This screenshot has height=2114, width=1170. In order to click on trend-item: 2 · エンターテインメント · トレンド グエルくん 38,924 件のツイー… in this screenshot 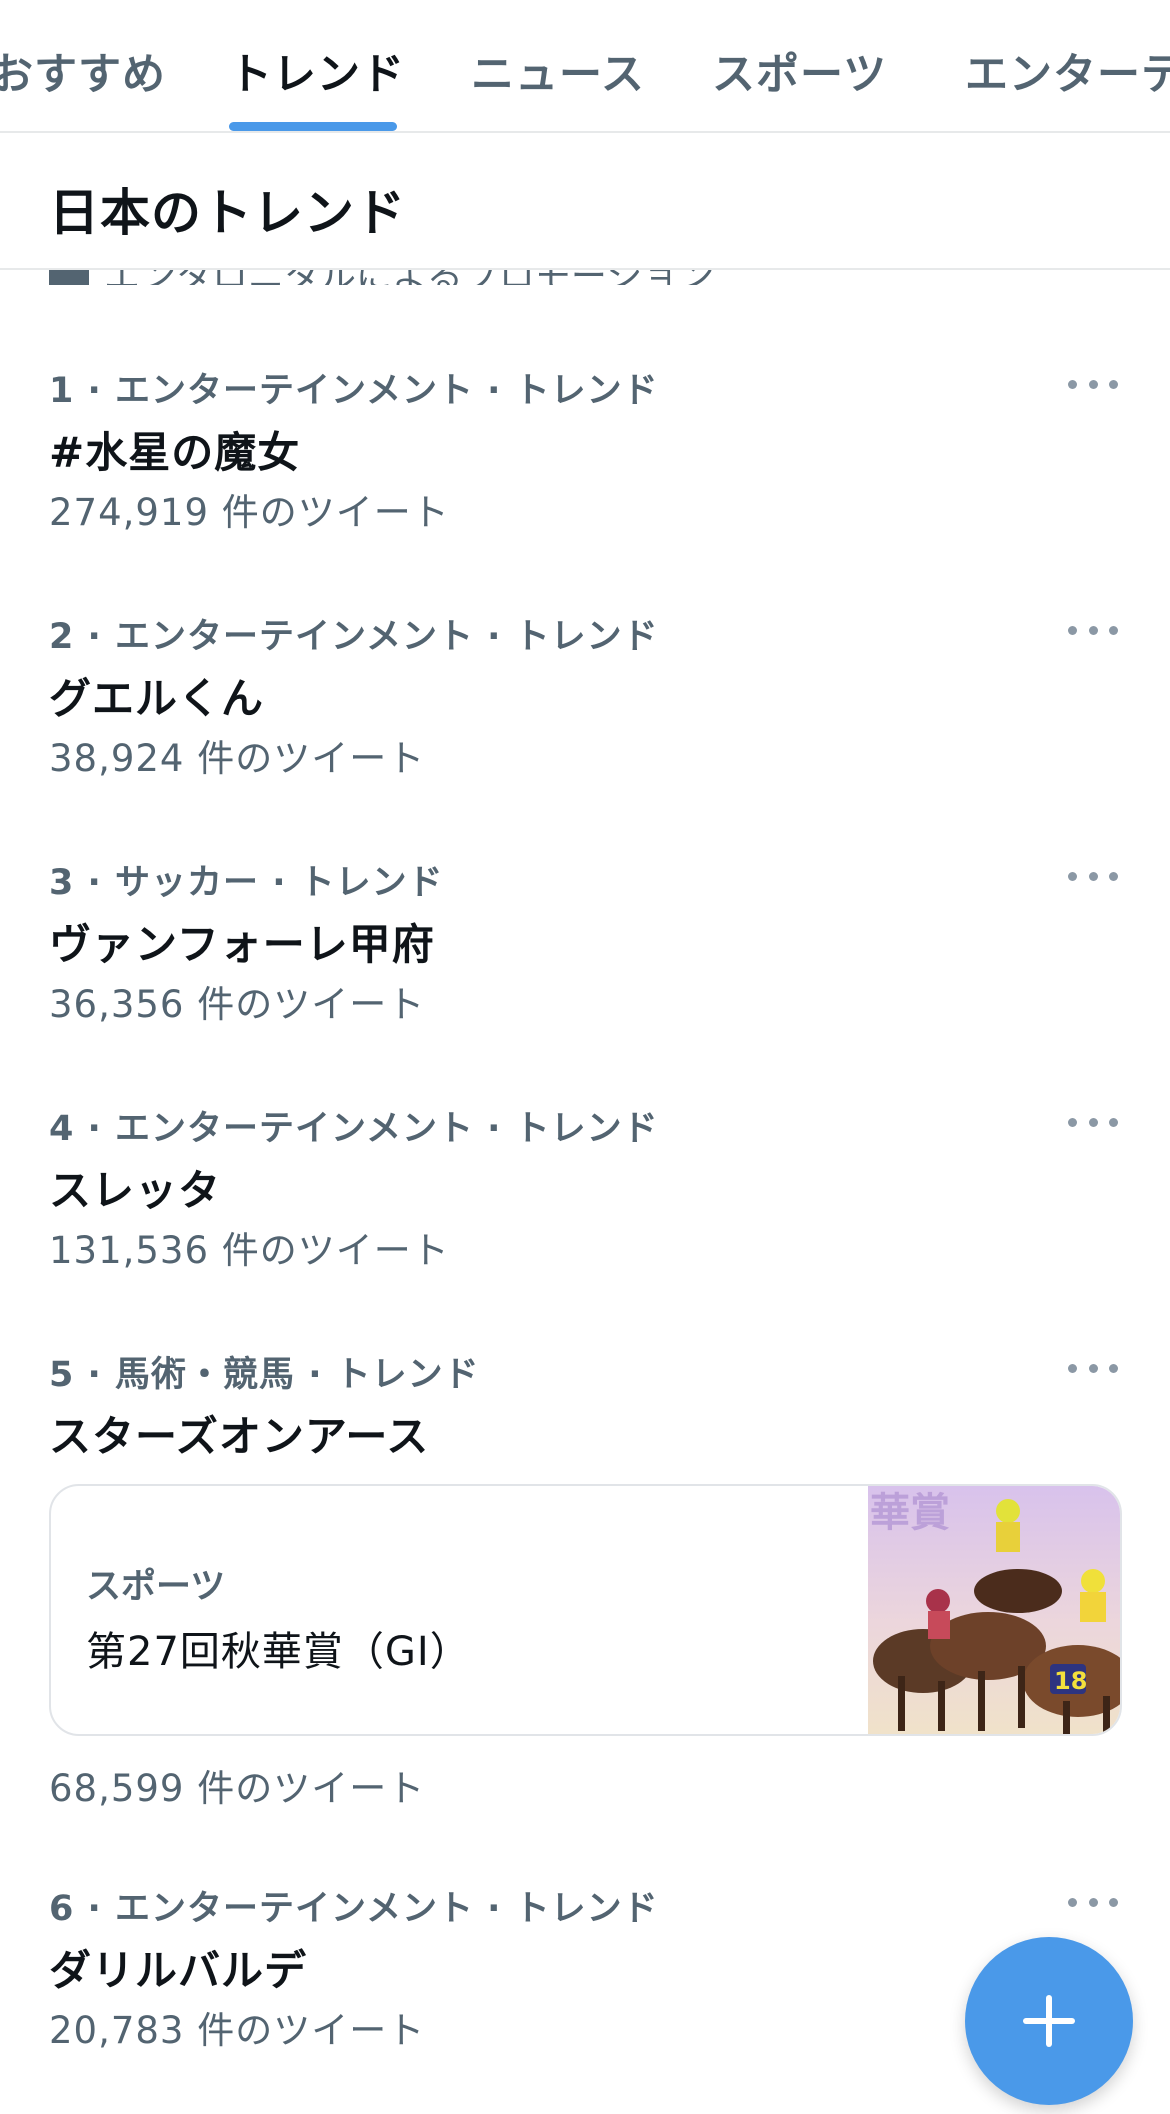, I will do `click(585, 698)`.